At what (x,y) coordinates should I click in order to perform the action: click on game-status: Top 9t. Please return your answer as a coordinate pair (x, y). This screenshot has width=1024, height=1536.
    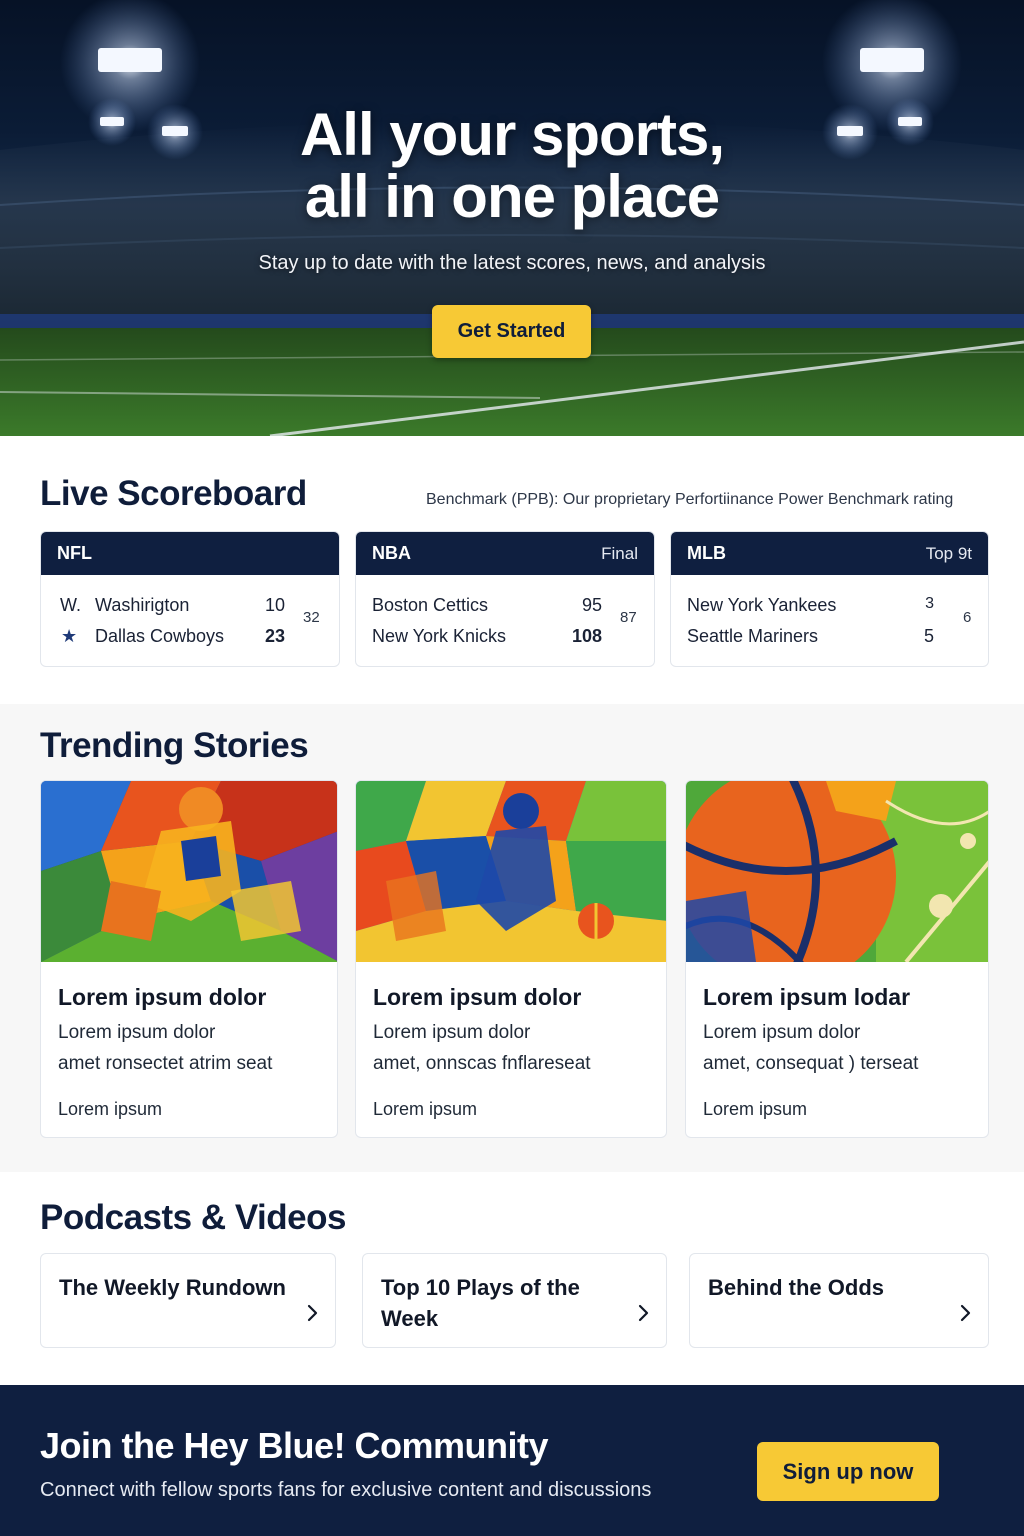
    Looking at the image, I should click on (948, 553).